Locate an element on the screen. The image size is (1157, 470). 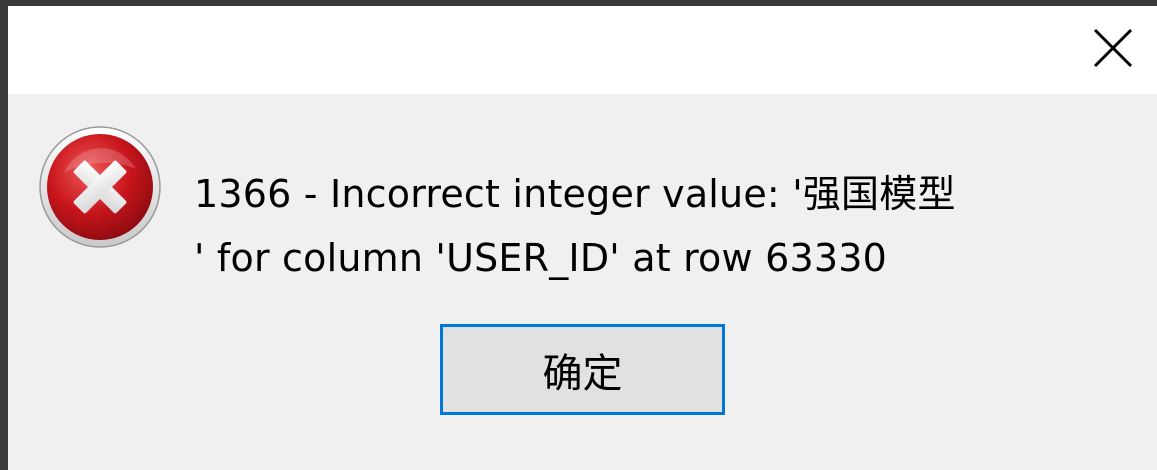
close-button is located at coordinates (1113, 48).